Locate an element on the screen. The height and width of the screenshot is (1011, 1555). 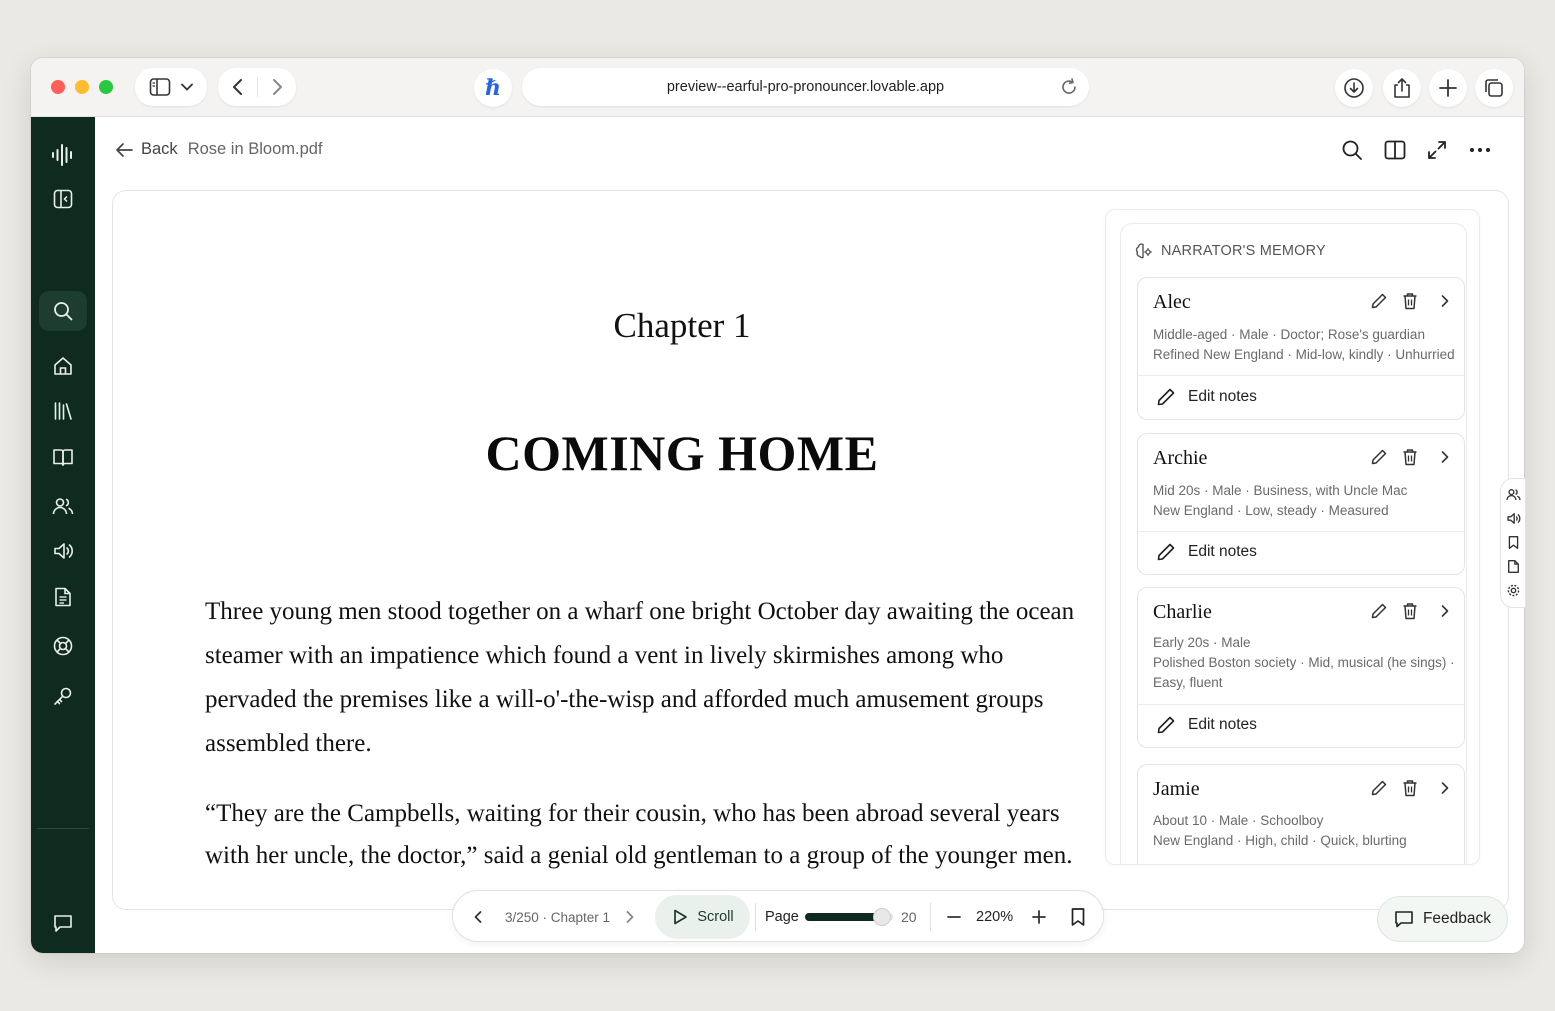
extension-button: ℏ is located at coordinates (493, 88).